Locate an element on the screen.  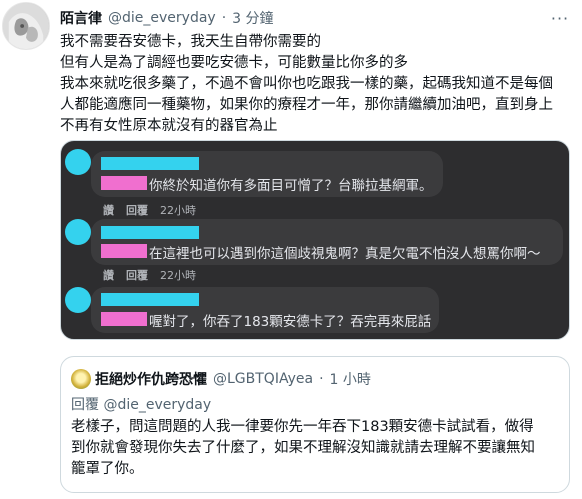
tweet-line: 我本來就吃很多藥了，不過不會叫你也吃跟我一樣的藥，起碼我知道不是每個 is located at coordinates (306, 84).